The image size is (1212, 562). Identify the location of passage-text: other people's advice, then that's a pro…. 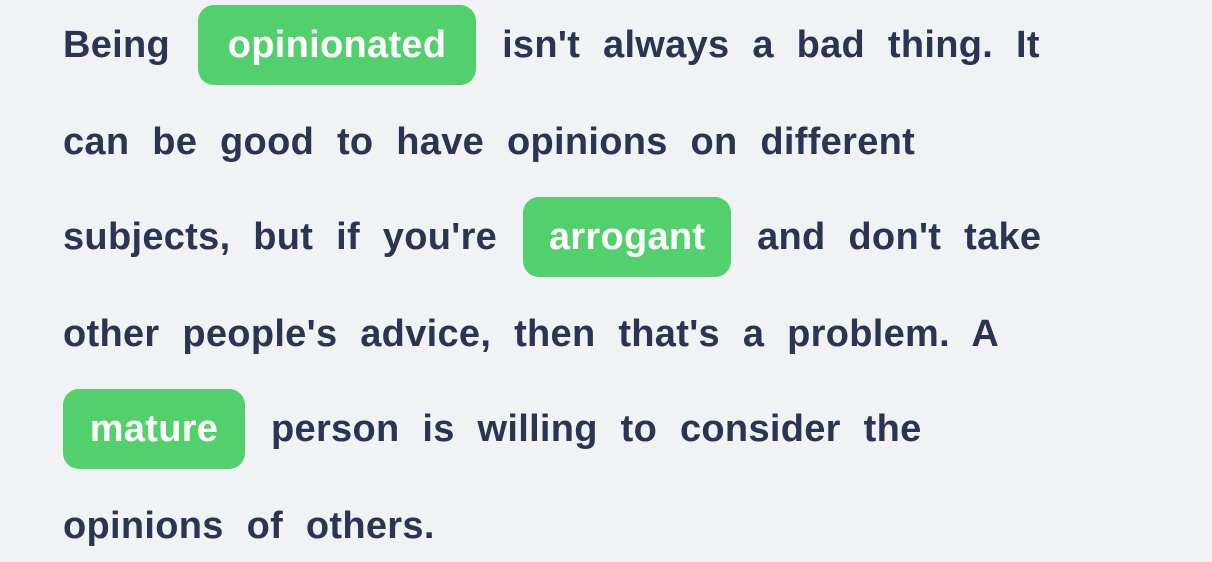
(531, 333).